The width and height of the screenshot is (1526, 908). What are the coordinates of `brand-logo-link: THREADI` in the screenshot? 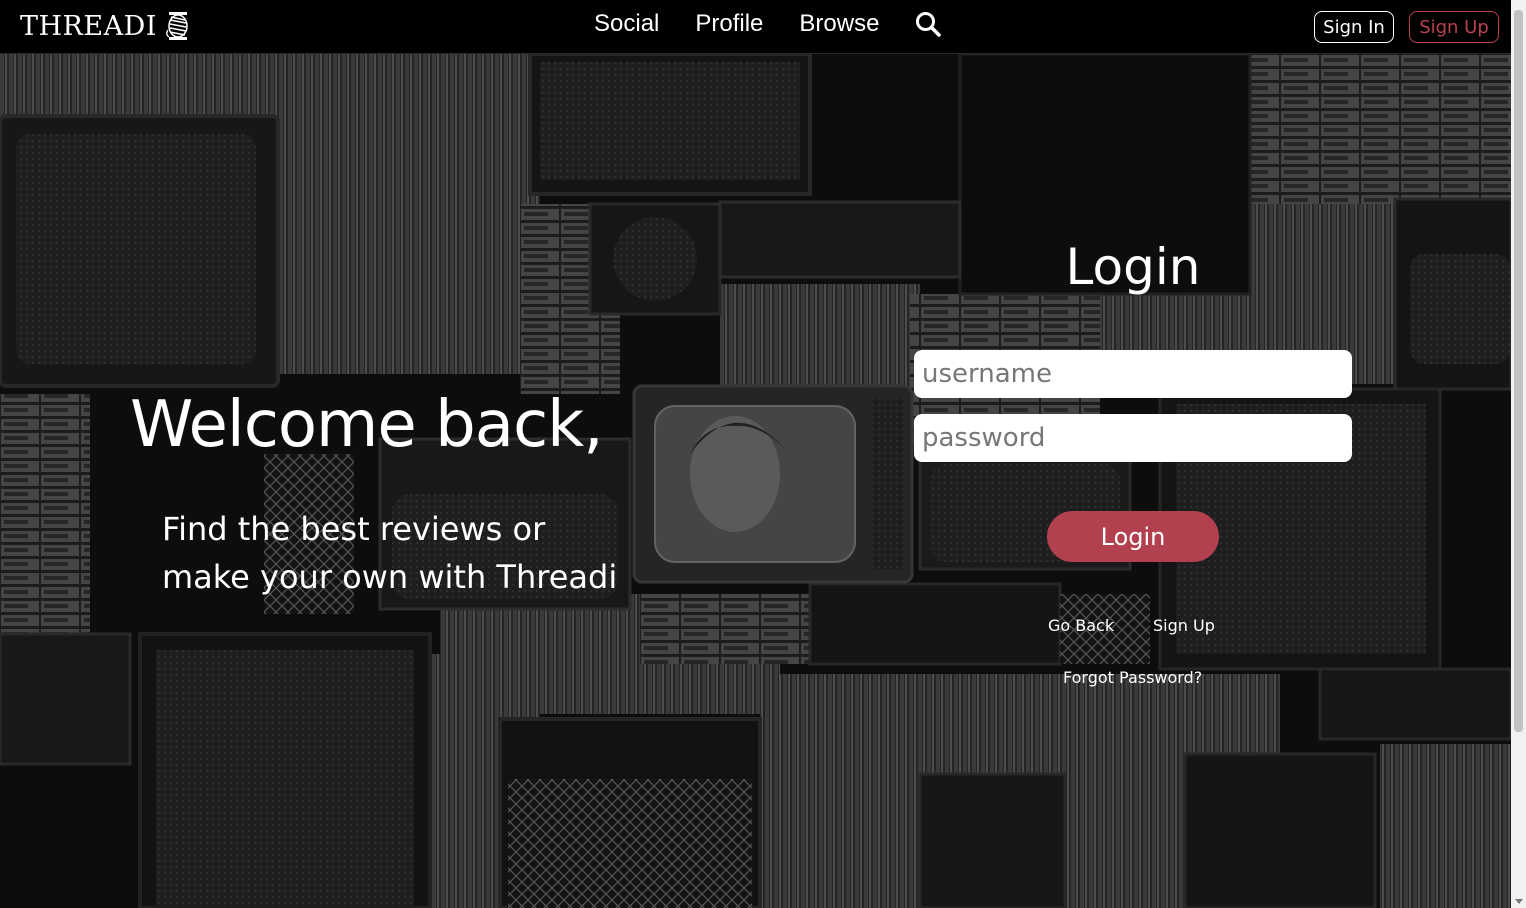 It's located at (105, 26).